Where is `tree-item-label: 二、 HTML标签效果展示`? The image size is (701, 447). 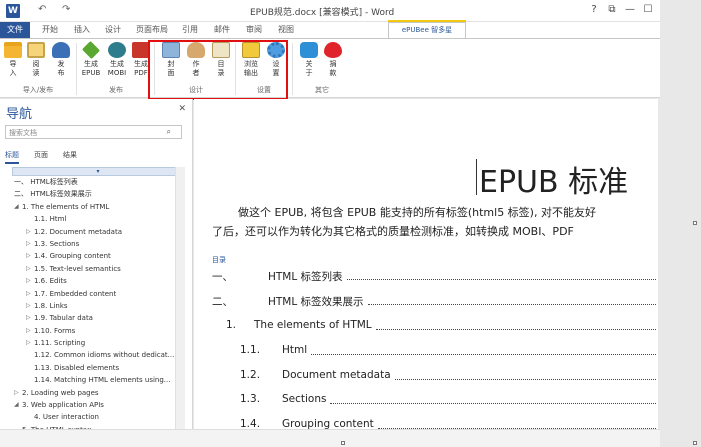
tree-item-label: 二、 HTML标签效果展示 is located at coordinates (53, 194).